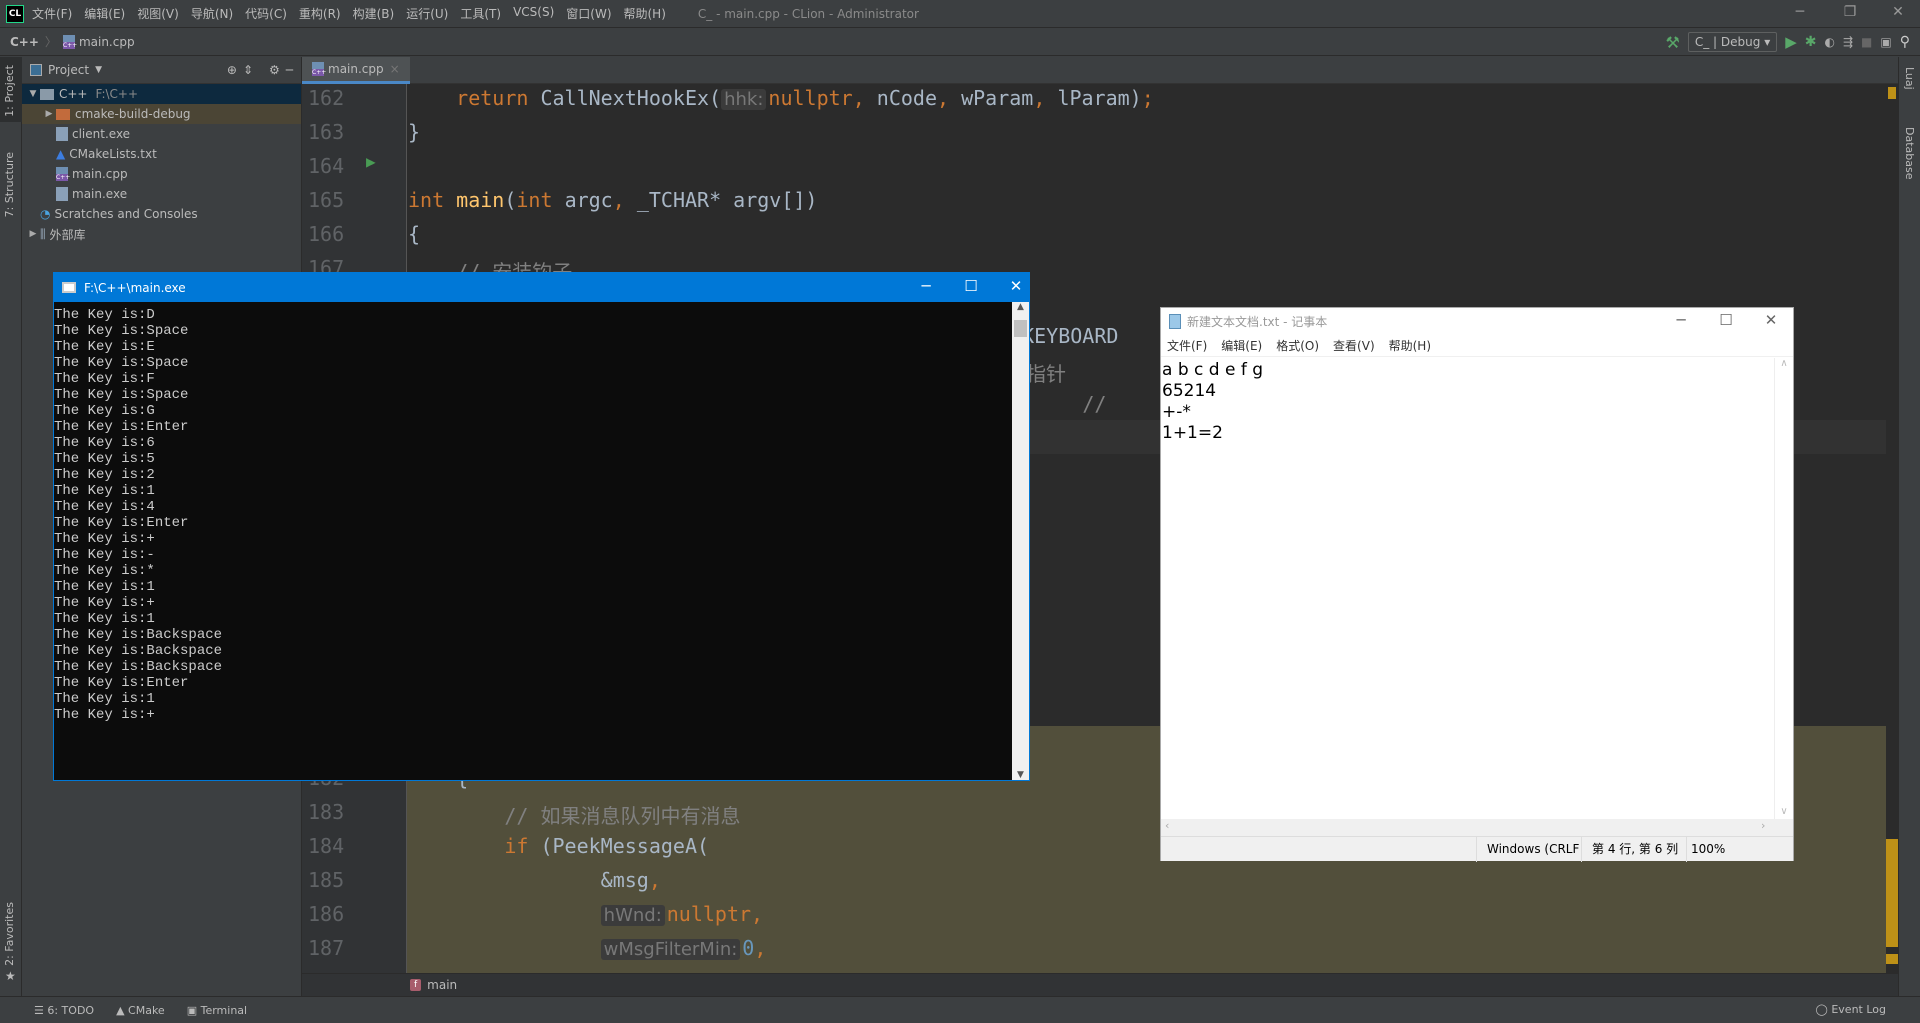 Image resolution: width=1920 pixels, height=1023 pixels. Describe the element at coordinates (1898, 12) in the screenshot. I see `close-button: ✕` at that location.